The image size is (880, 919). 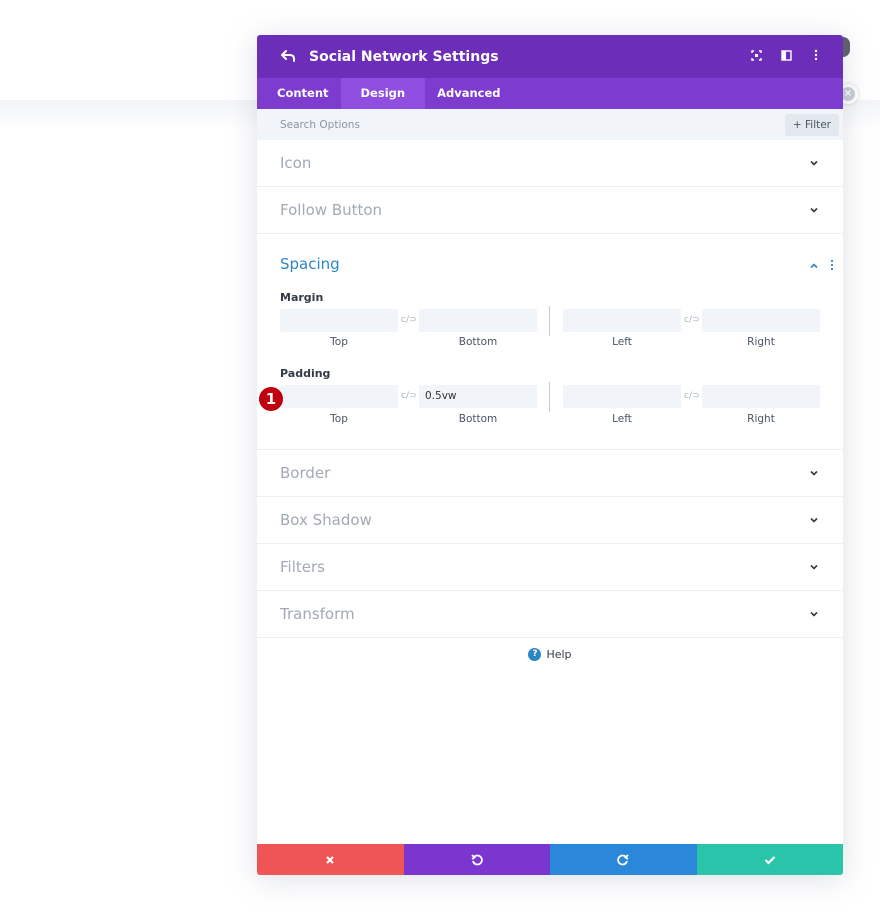 I want to click on group-box-shadow: Box Shadow, so click(x=550, y=520).